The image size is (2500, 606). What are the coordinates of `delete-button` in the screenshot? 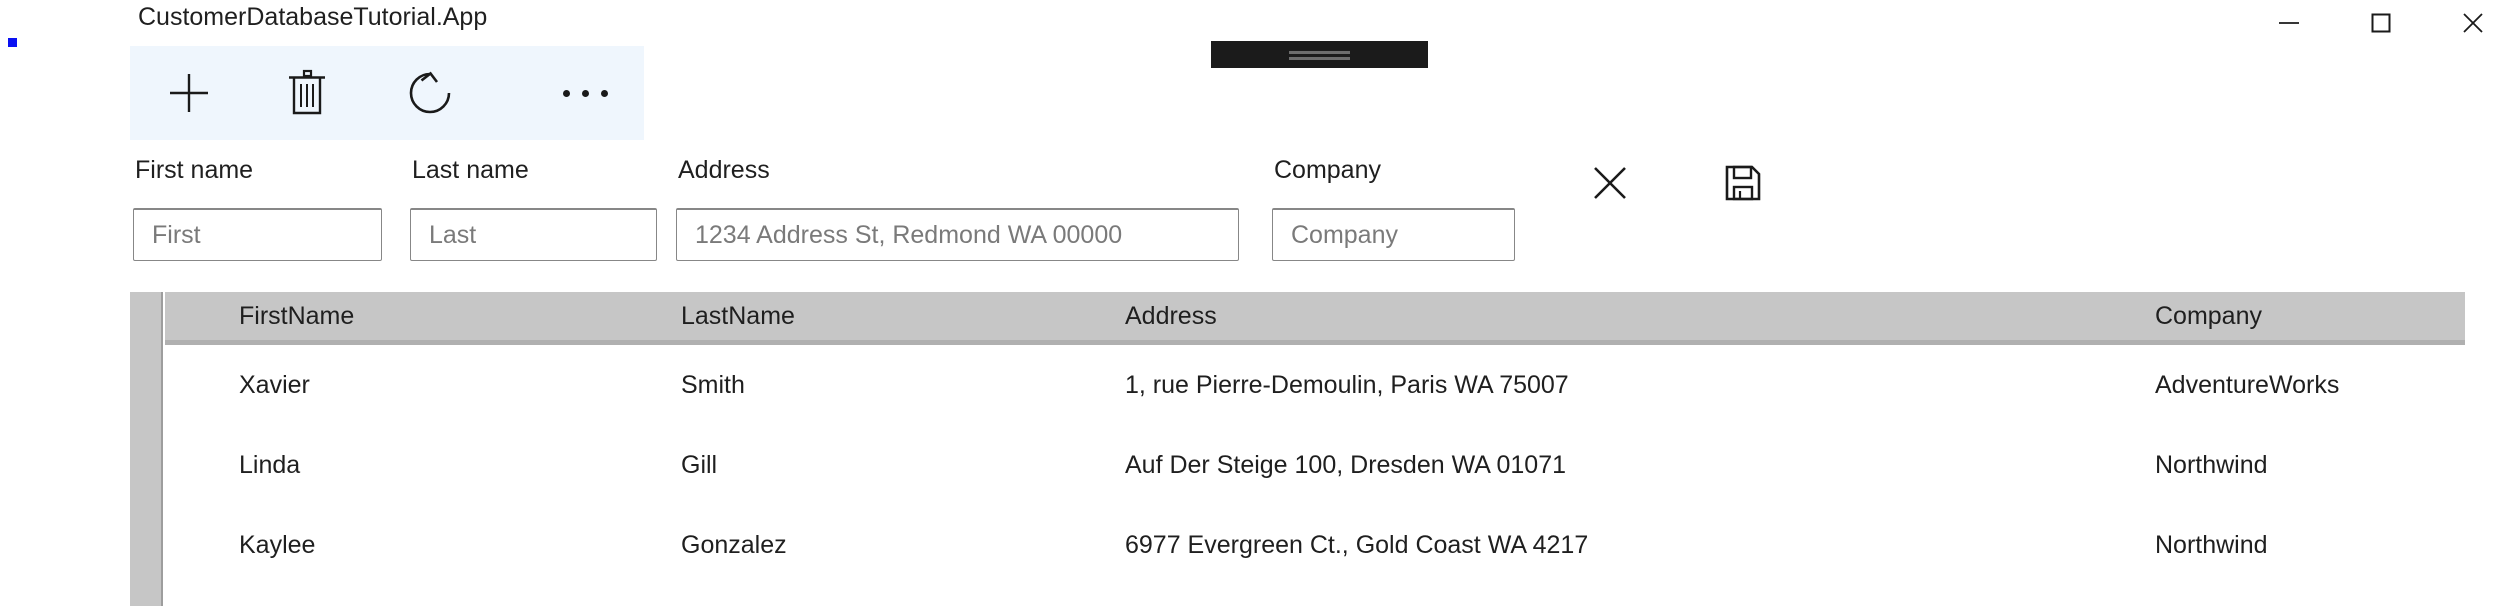 It's located at (307, 93).